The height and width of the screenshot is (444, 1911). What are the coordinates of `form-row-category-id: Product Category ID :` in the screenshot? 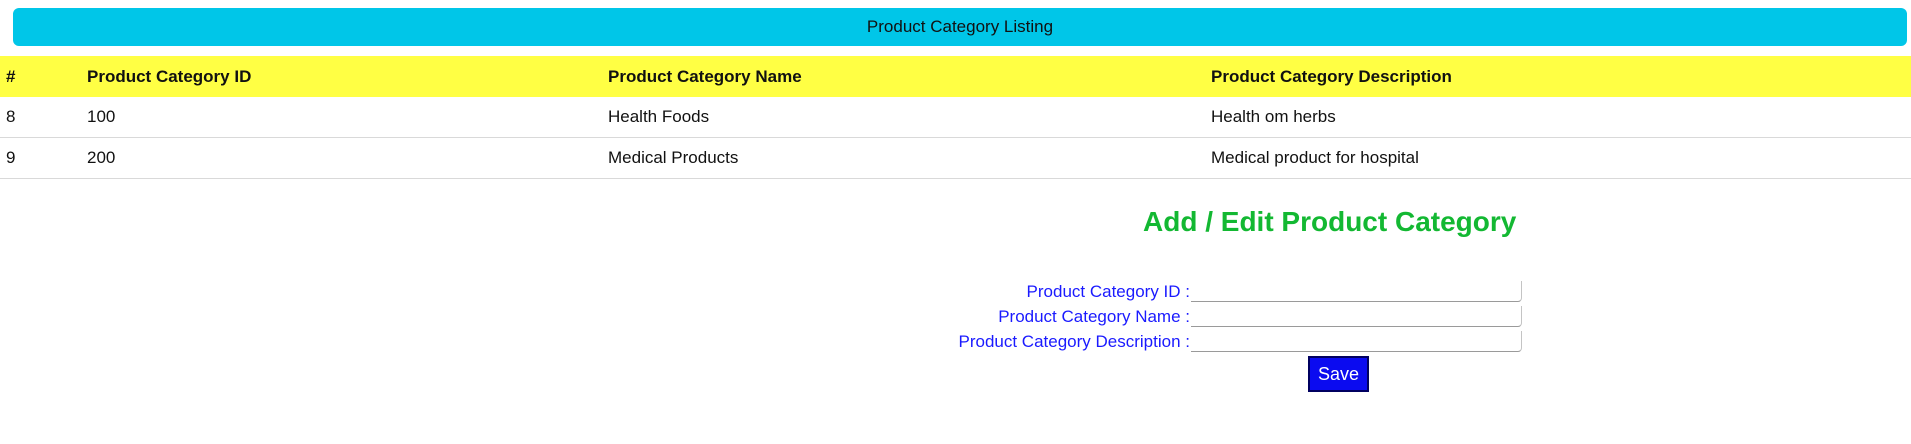 It's located at (955, 292).